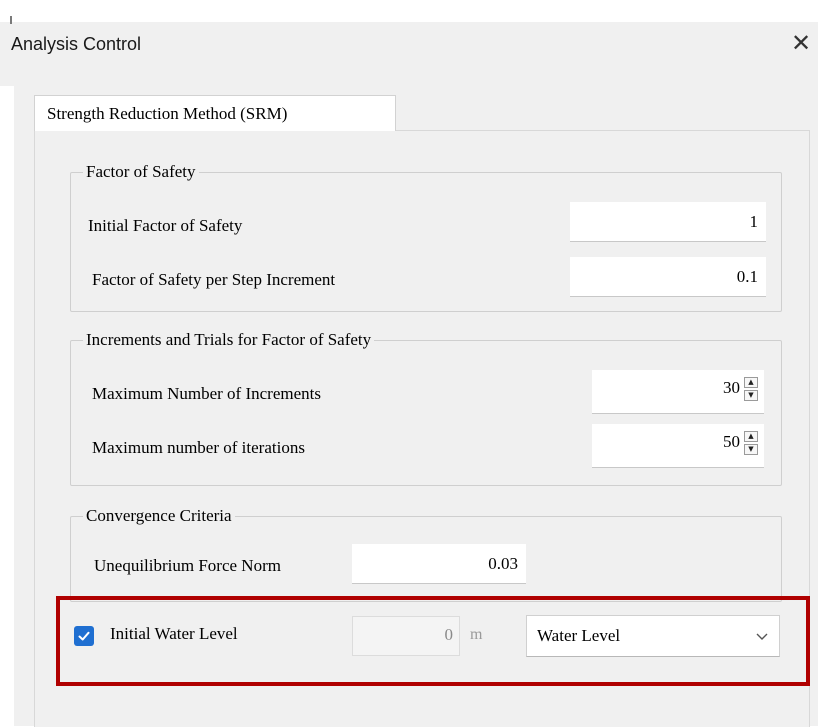  I want to click on window-corner, so click(11, 20).